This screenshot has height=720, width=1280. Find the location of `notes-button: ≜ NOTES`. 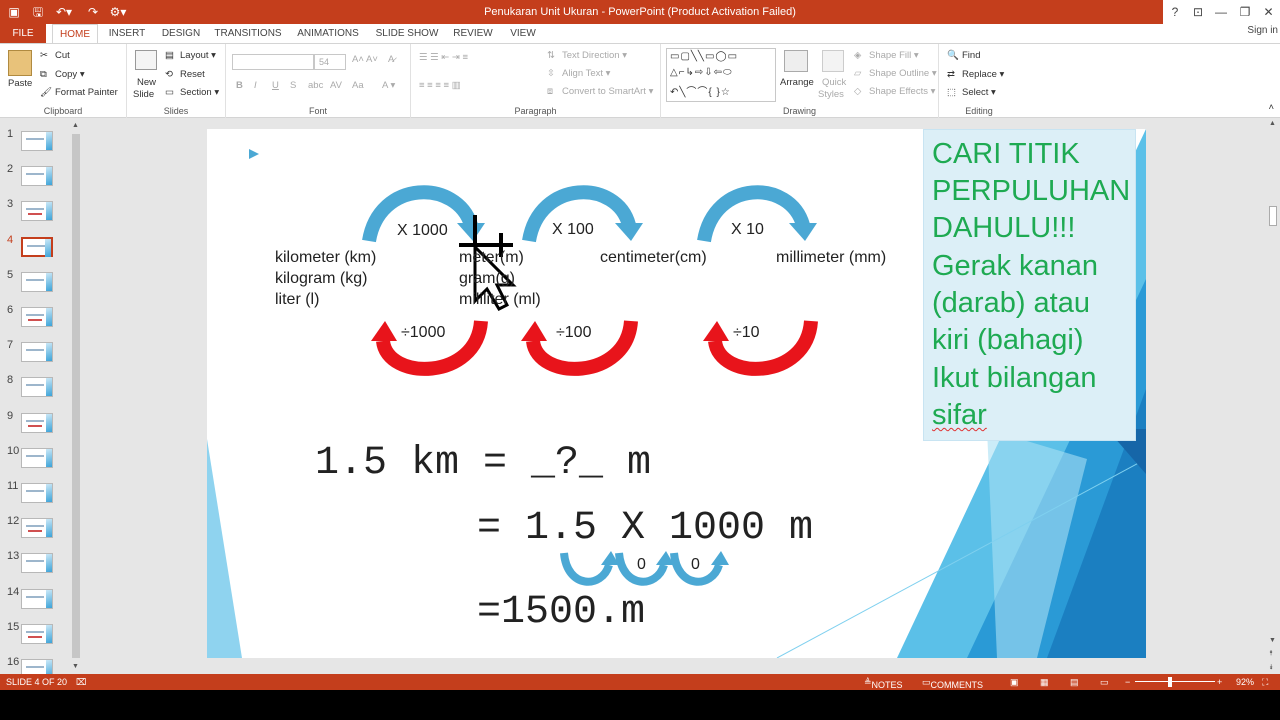

notes-button: ≜ NOTES is located at coordinates (883, 683).